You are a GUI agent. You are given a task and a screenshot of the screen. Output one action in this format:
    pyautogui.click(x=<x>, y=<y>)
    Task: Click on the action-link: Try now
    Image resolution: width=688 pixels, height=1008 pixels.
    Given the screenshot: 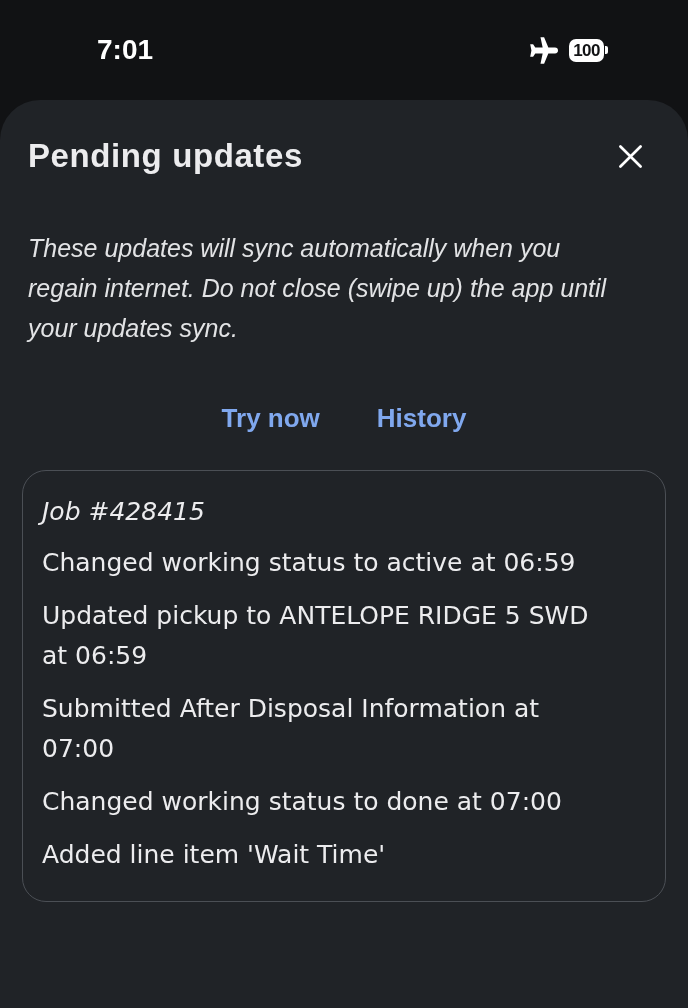 What is the action you would take?
    pyautogui.click(x=270, y=418)
    